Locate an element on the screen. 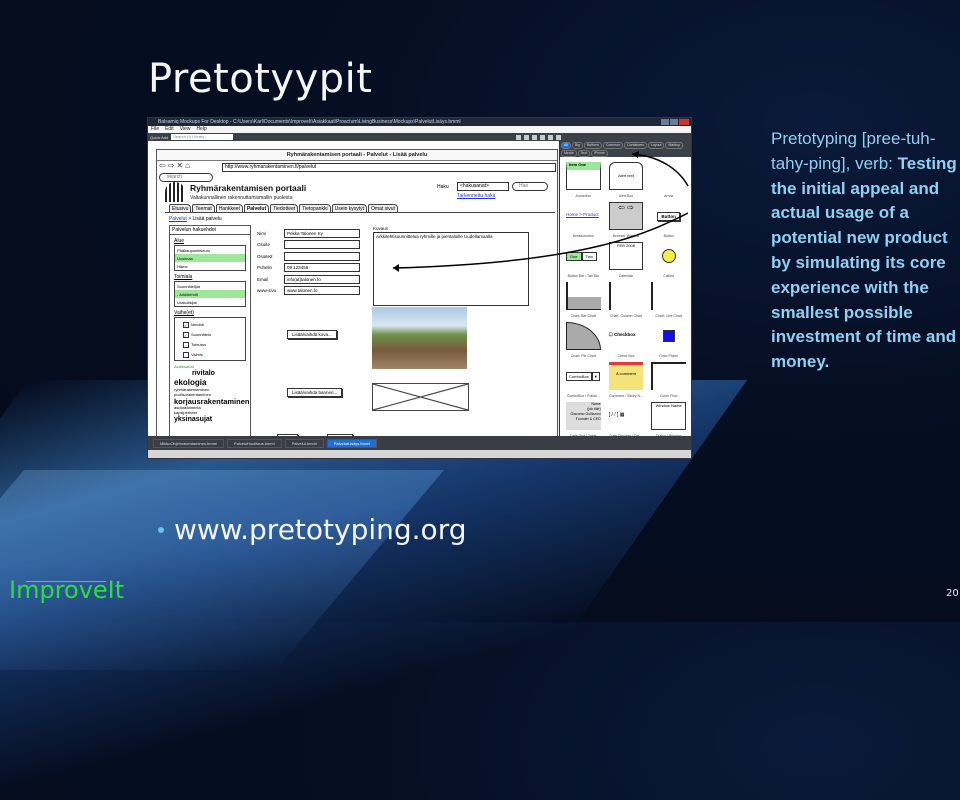  doc-tab: Palvelut.bmml is located at coordinates (304, 443).